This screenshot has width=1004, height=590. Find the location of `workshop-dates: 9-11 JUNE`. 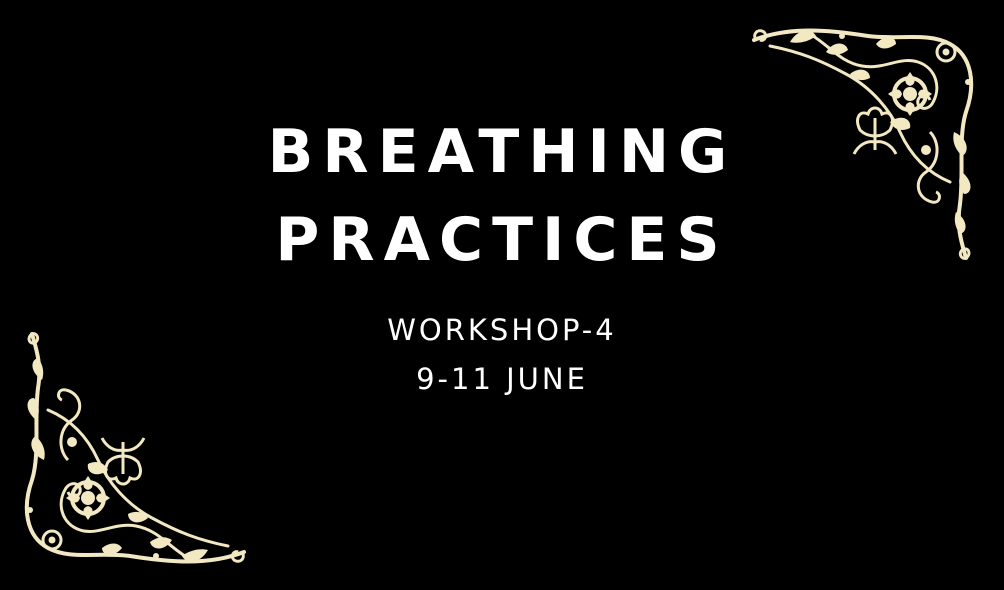

workshop-dates: 9-11 JUNE is located at coordinates (502, 379).